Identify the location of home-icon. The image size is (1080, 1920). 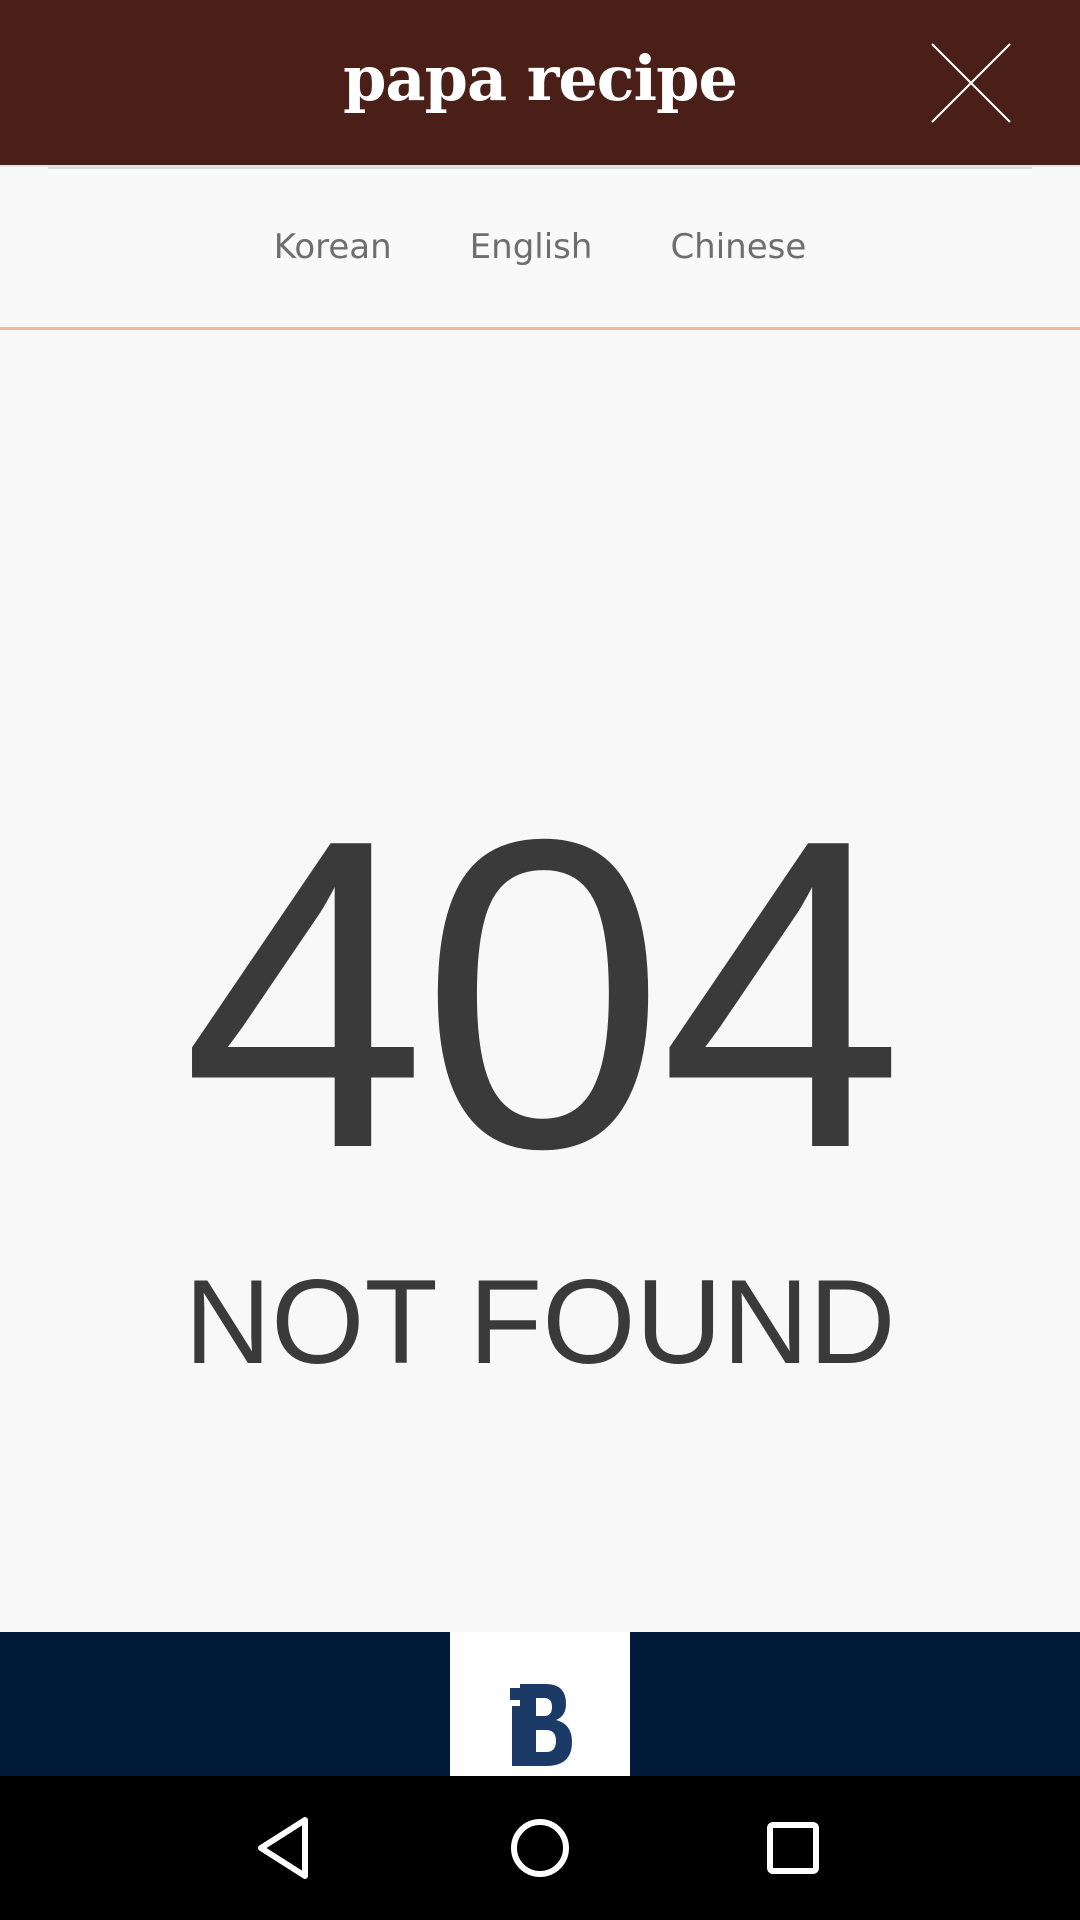
(539, 1848).